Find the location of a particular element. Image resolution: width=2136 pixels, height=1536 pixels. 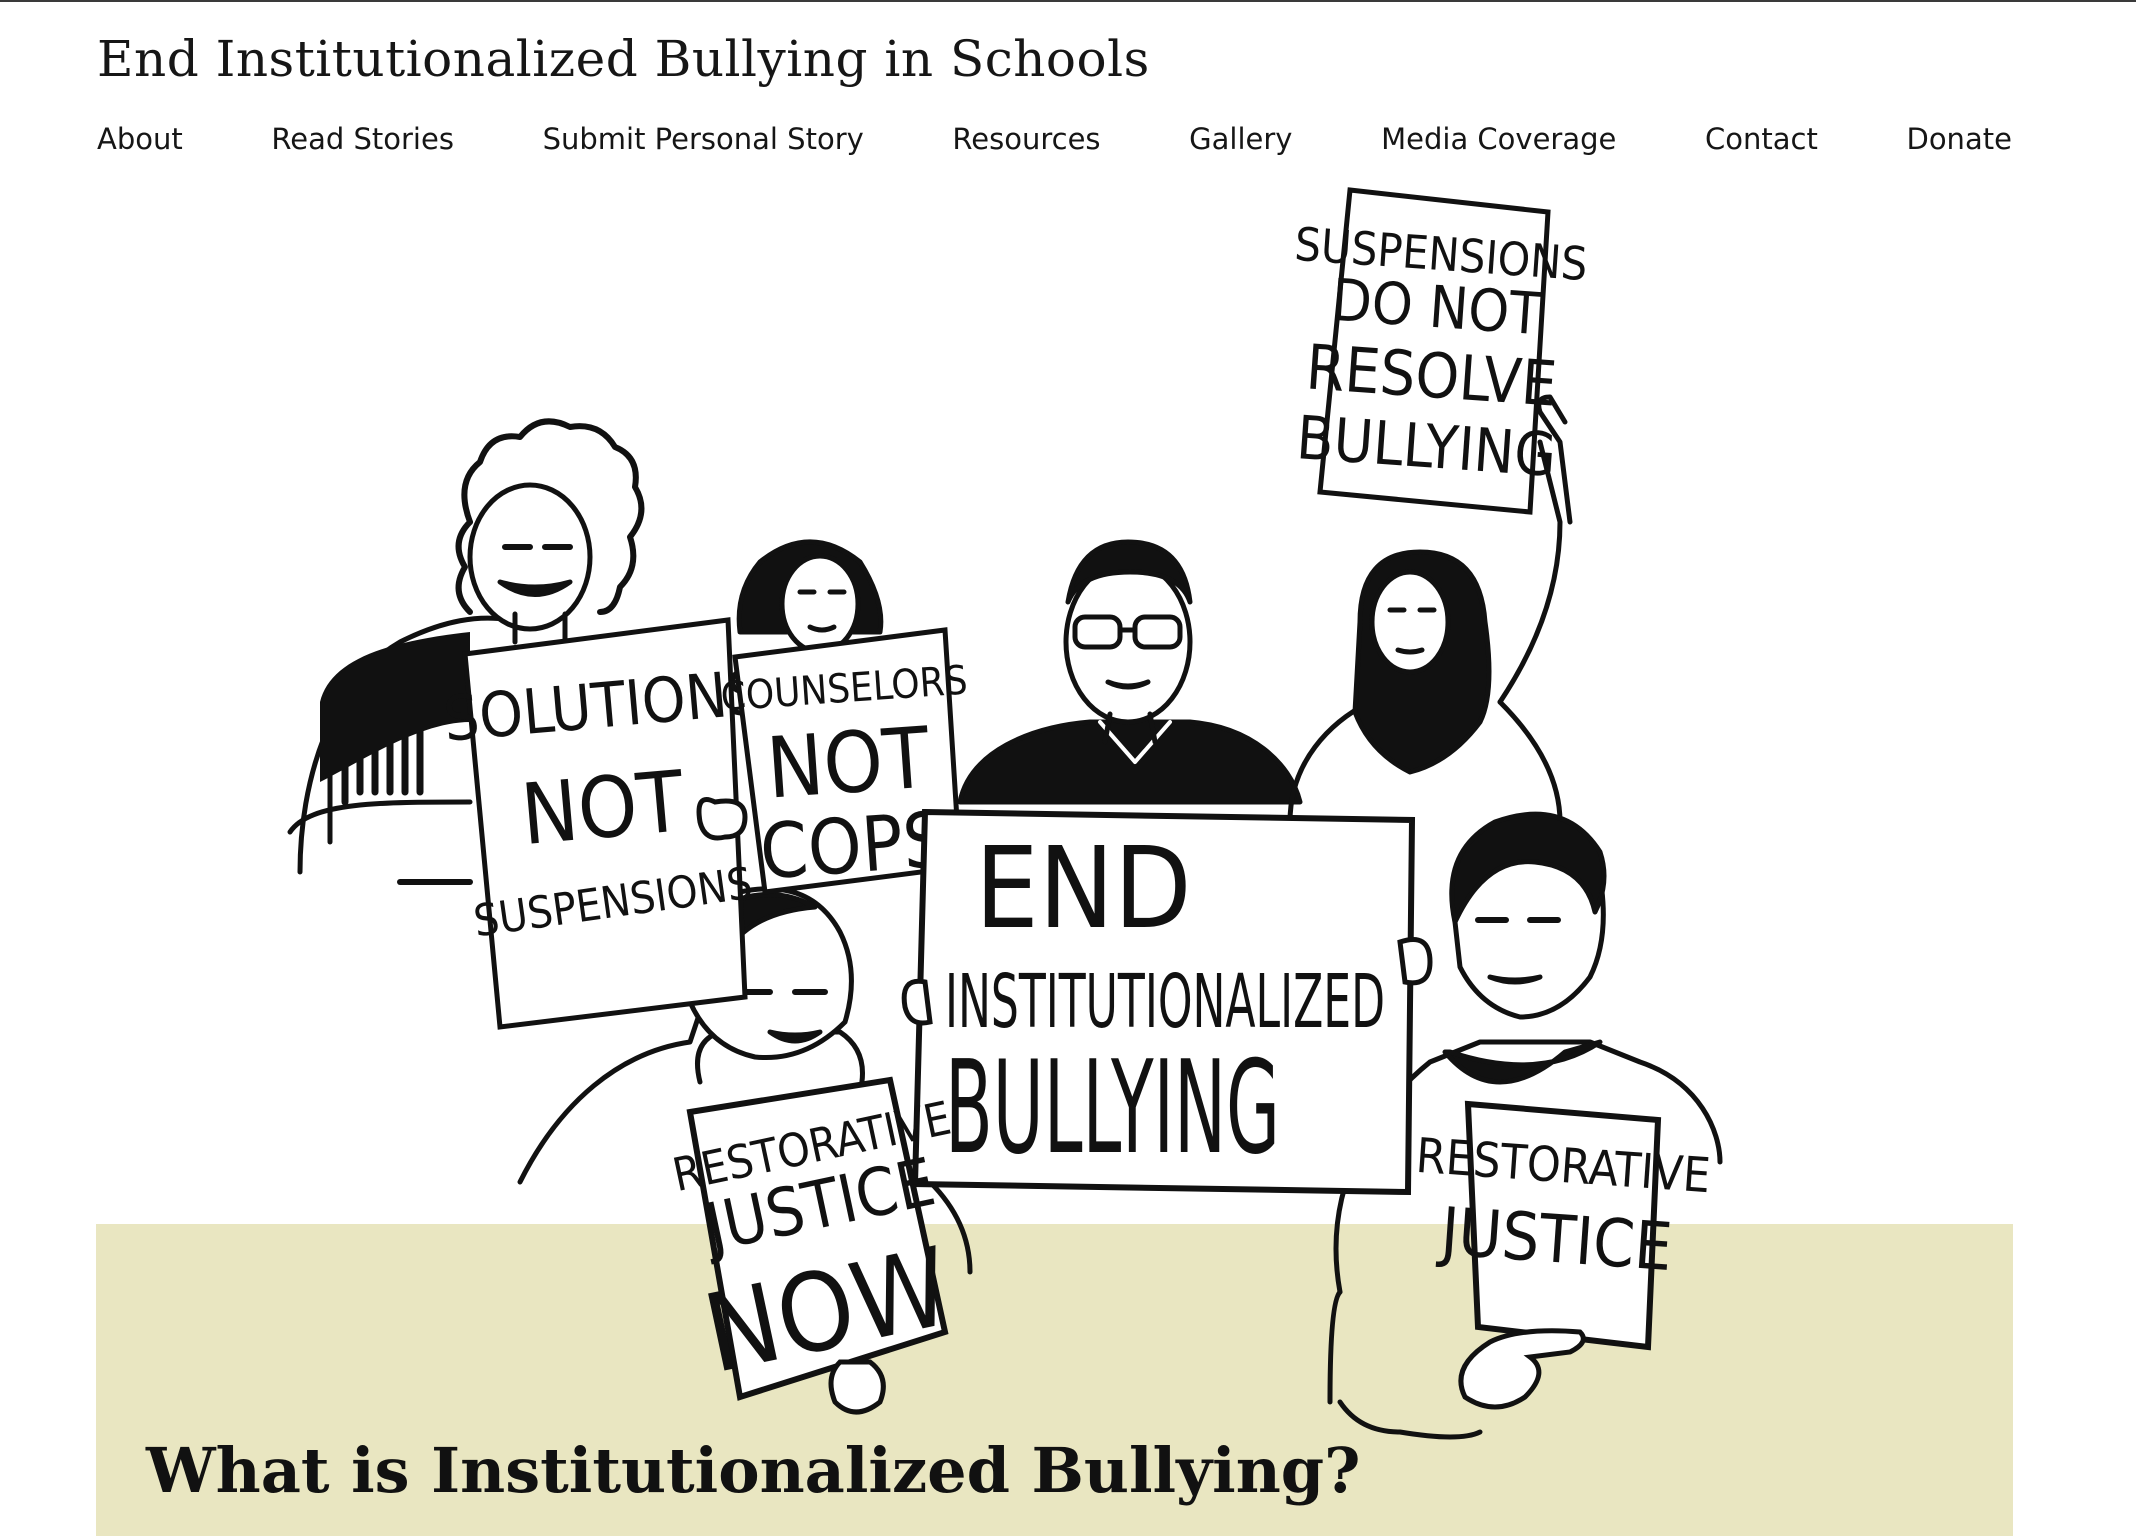

section-title-what-is-institutionalized-bullying: What is Institutionalized Bullying? is located at coordinates (753, 1470).